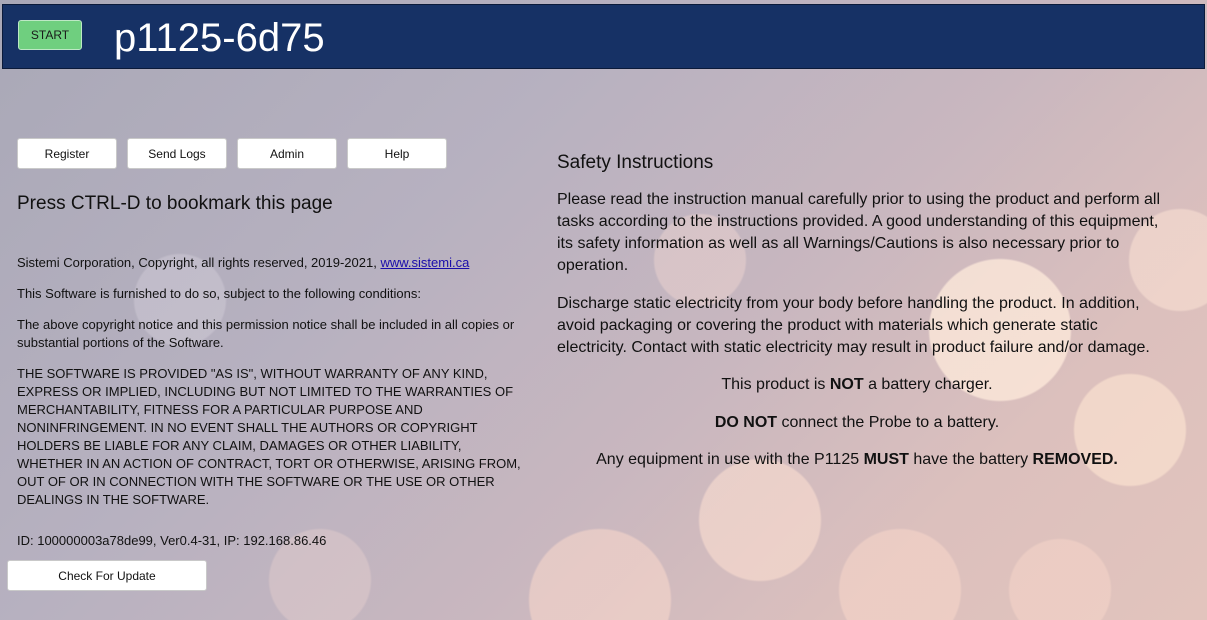 This screenshot has width=1207, height=620. I want to click on check-update-button: Check For Update, so click(107, 575).